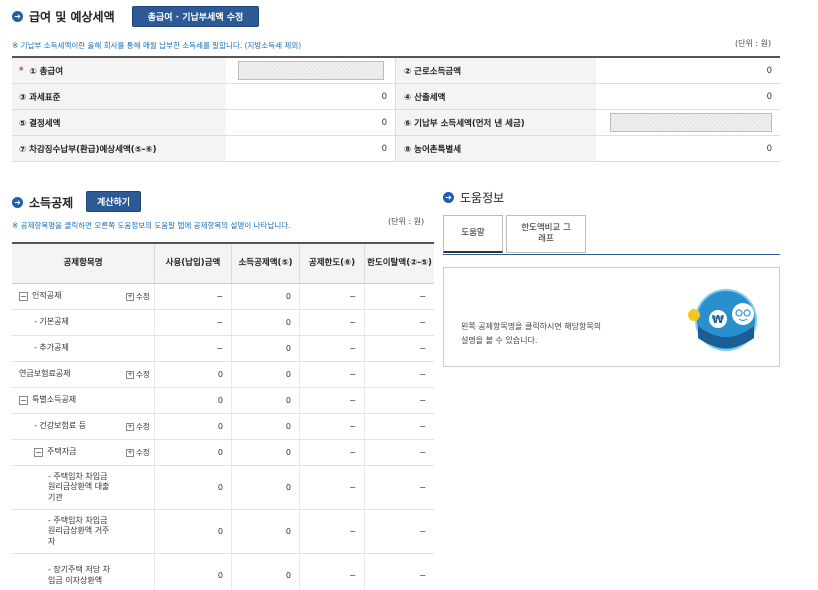 This screenshot has height=590, width=818. I want to click on total-salary-cell, so click(311, 70).